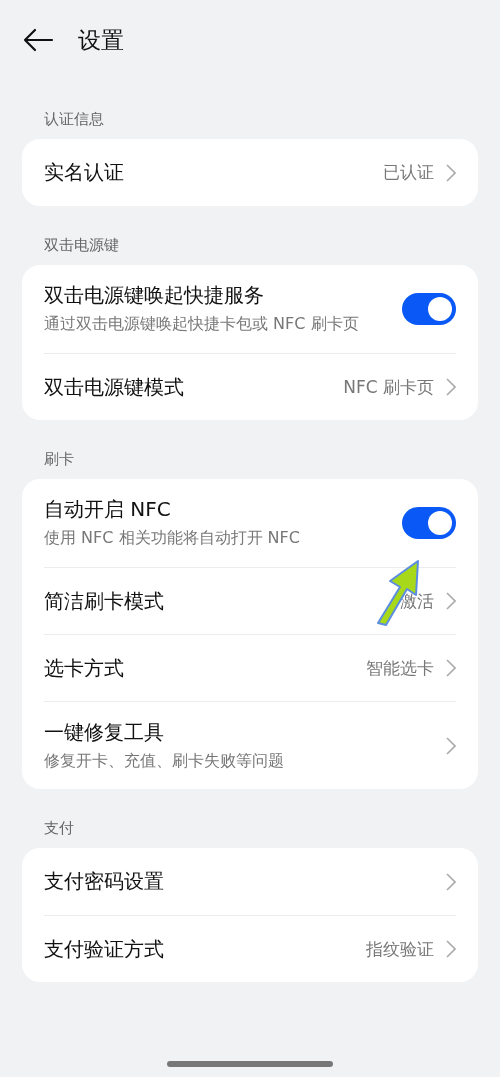 This screenshot has height=1077, width=500. Describe the element at coordinates (408, 172) in the screenshot. I see `setting-value: 已认证` at that location.